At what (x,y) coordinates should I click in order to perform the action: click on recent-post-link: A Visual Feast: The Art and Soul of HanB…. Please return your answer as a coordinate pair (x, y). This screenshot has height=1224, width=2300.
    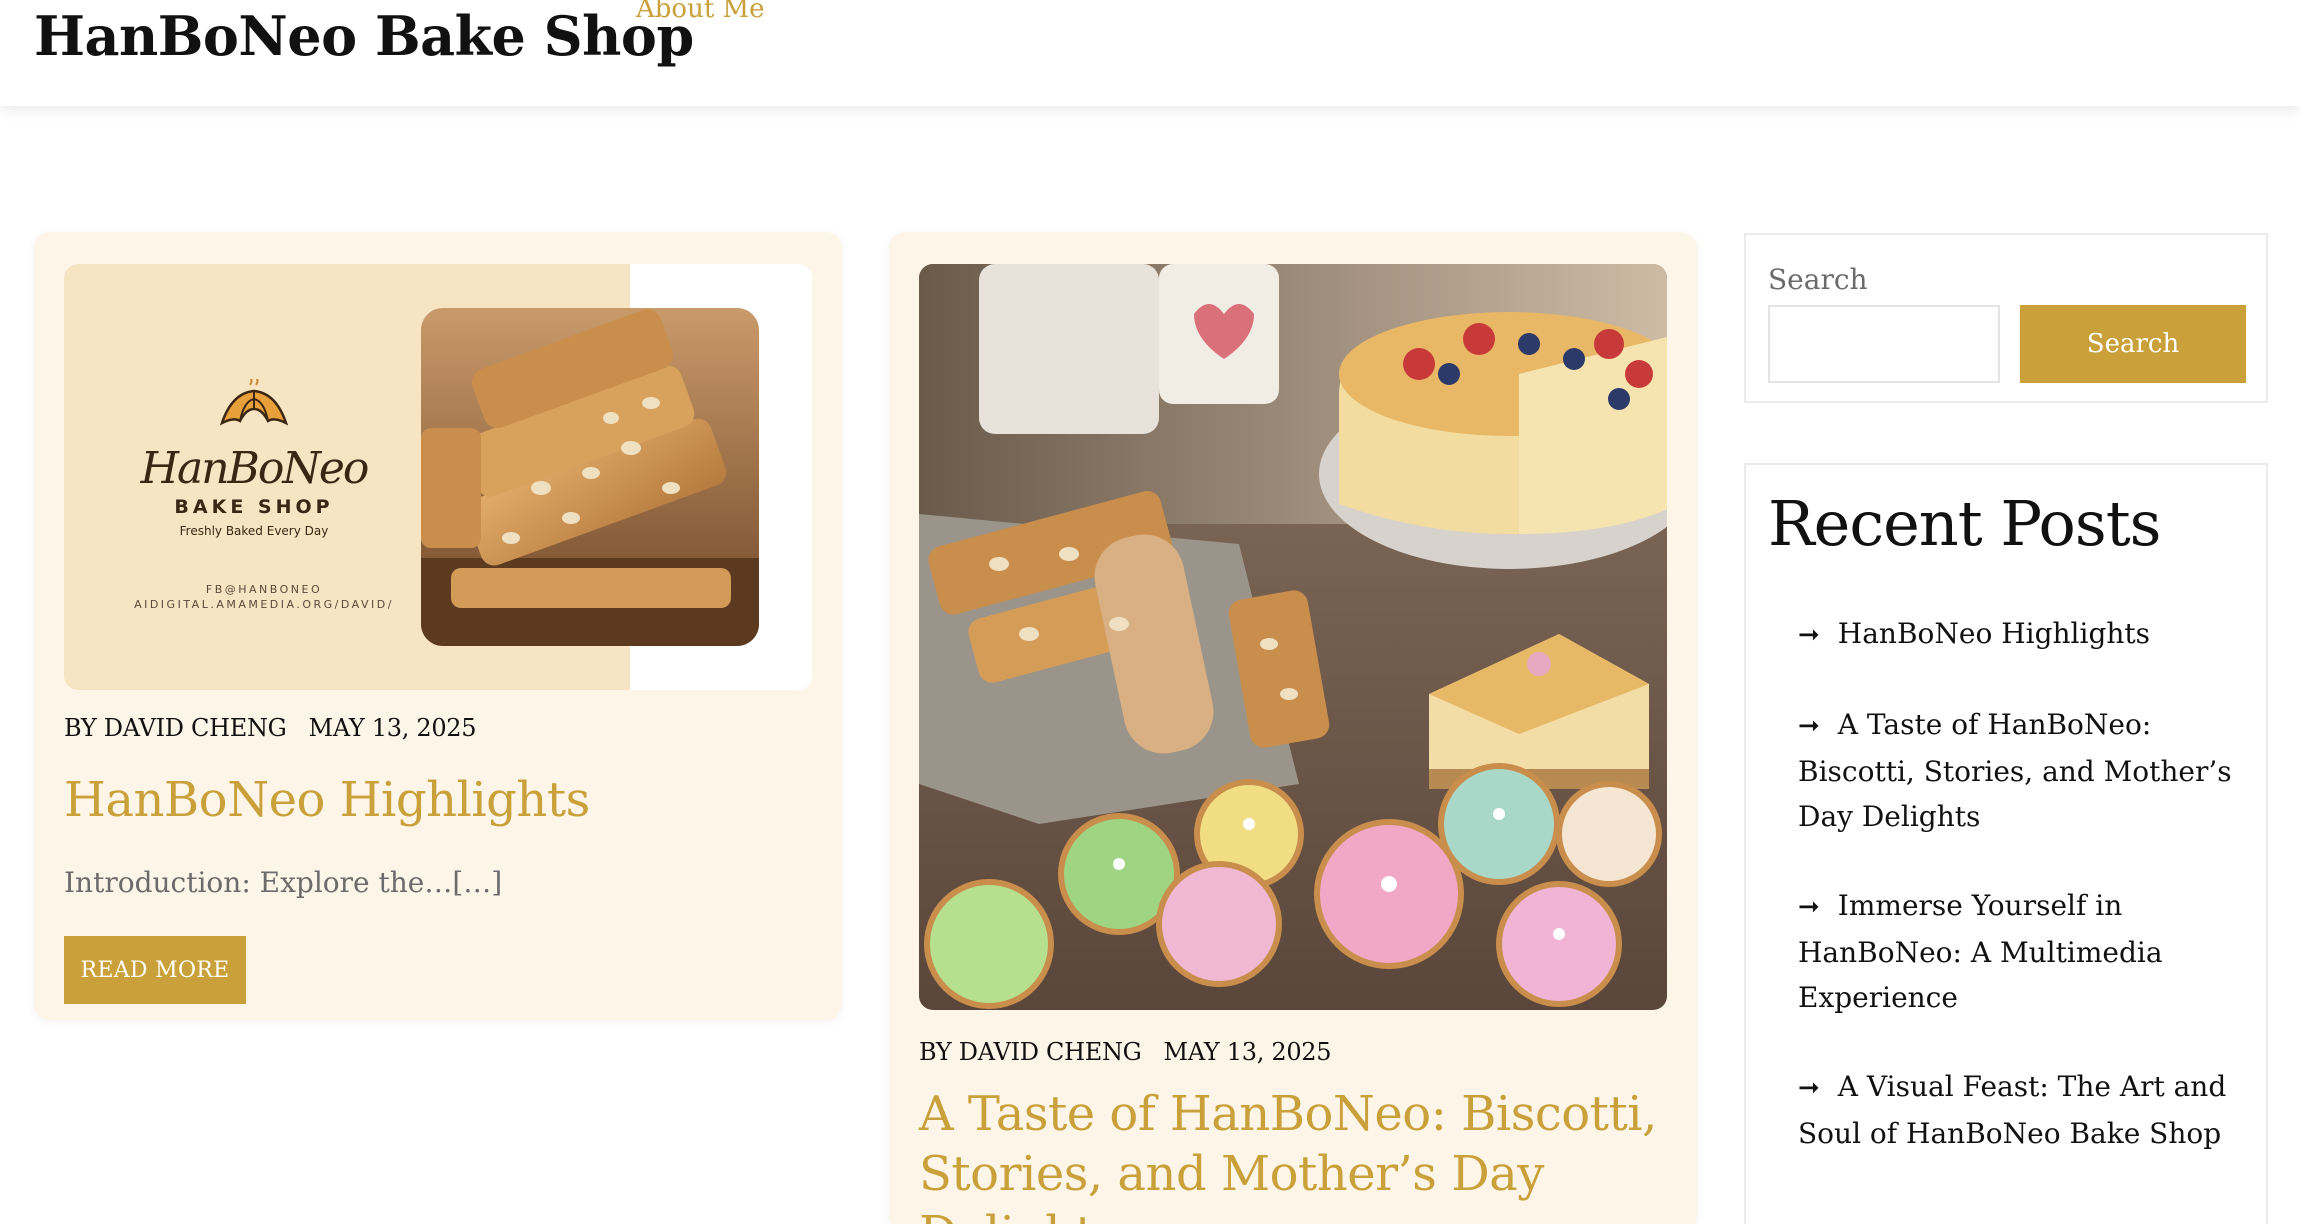
    Looking at the image, I should click on (2012, 1110).